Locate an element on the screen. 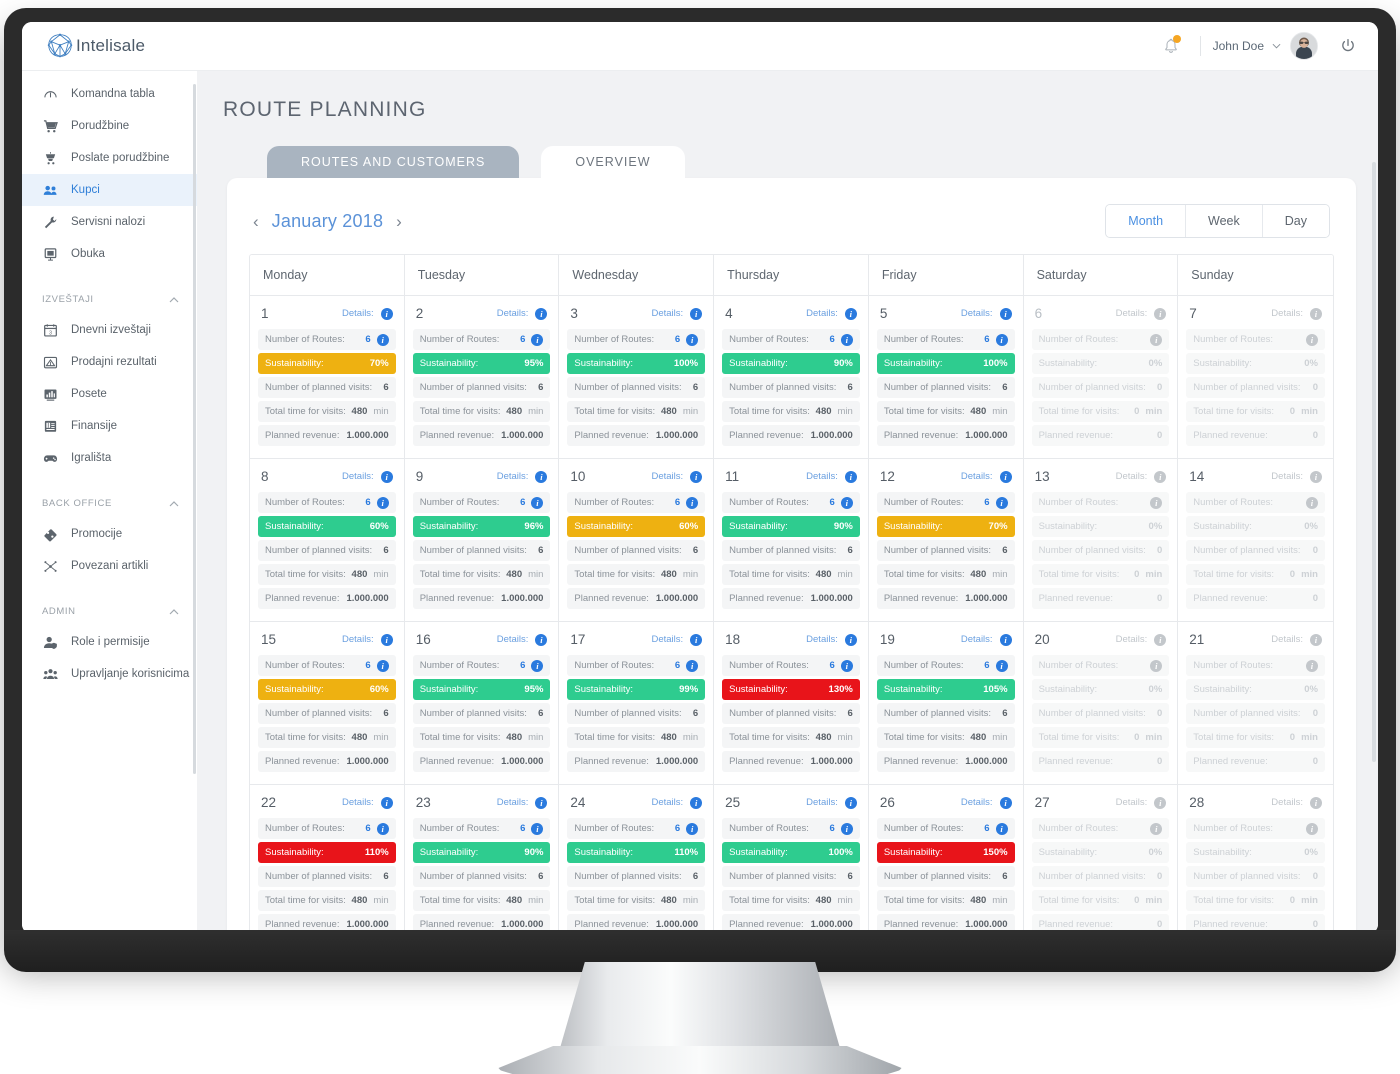 This screenshot has height=1074, width=1400. sidebar-scrollbar is located at coordinates (194, 429).